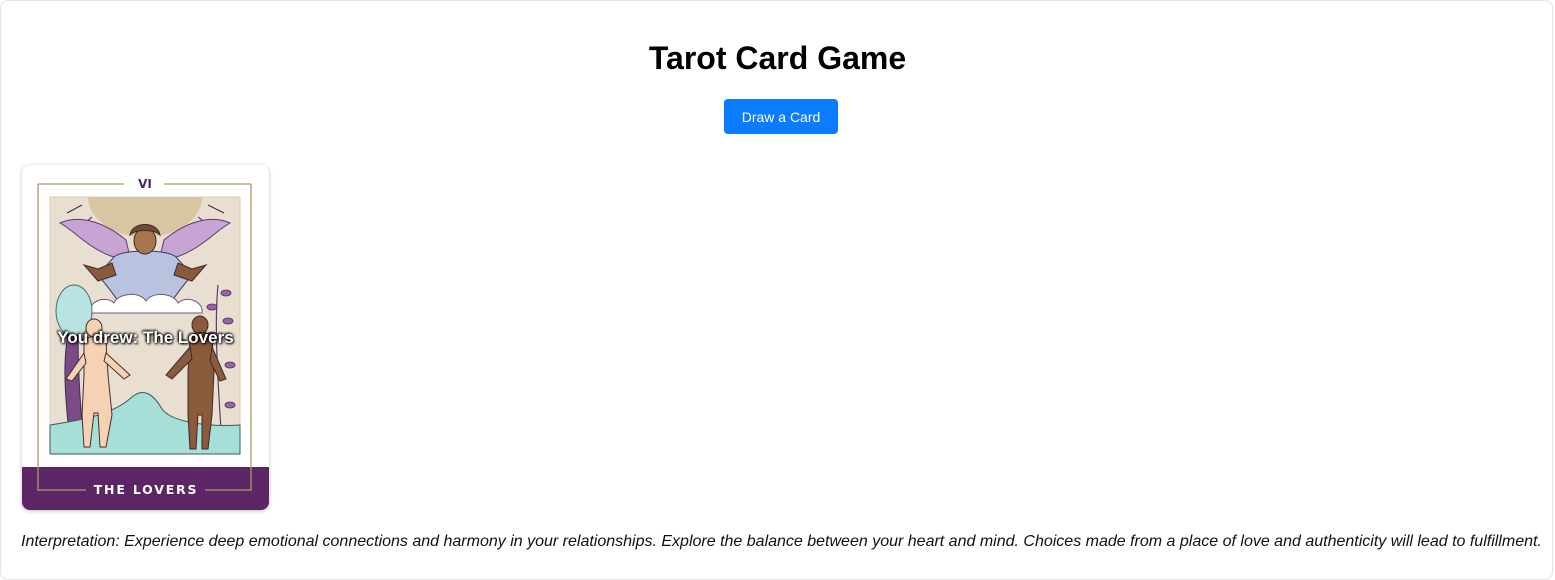 The width and height of the screenshot is (1555, 580). I want to click on card-numeral: VI, so click(145, 184).